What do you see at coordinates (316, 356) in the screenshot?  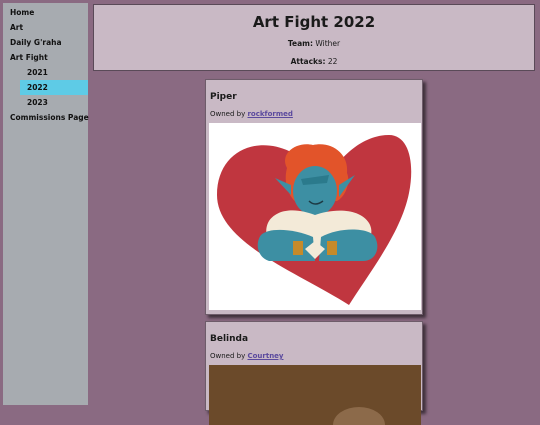 I see `owner-line: Owned by Courtney` at bounding box center [316, 356].